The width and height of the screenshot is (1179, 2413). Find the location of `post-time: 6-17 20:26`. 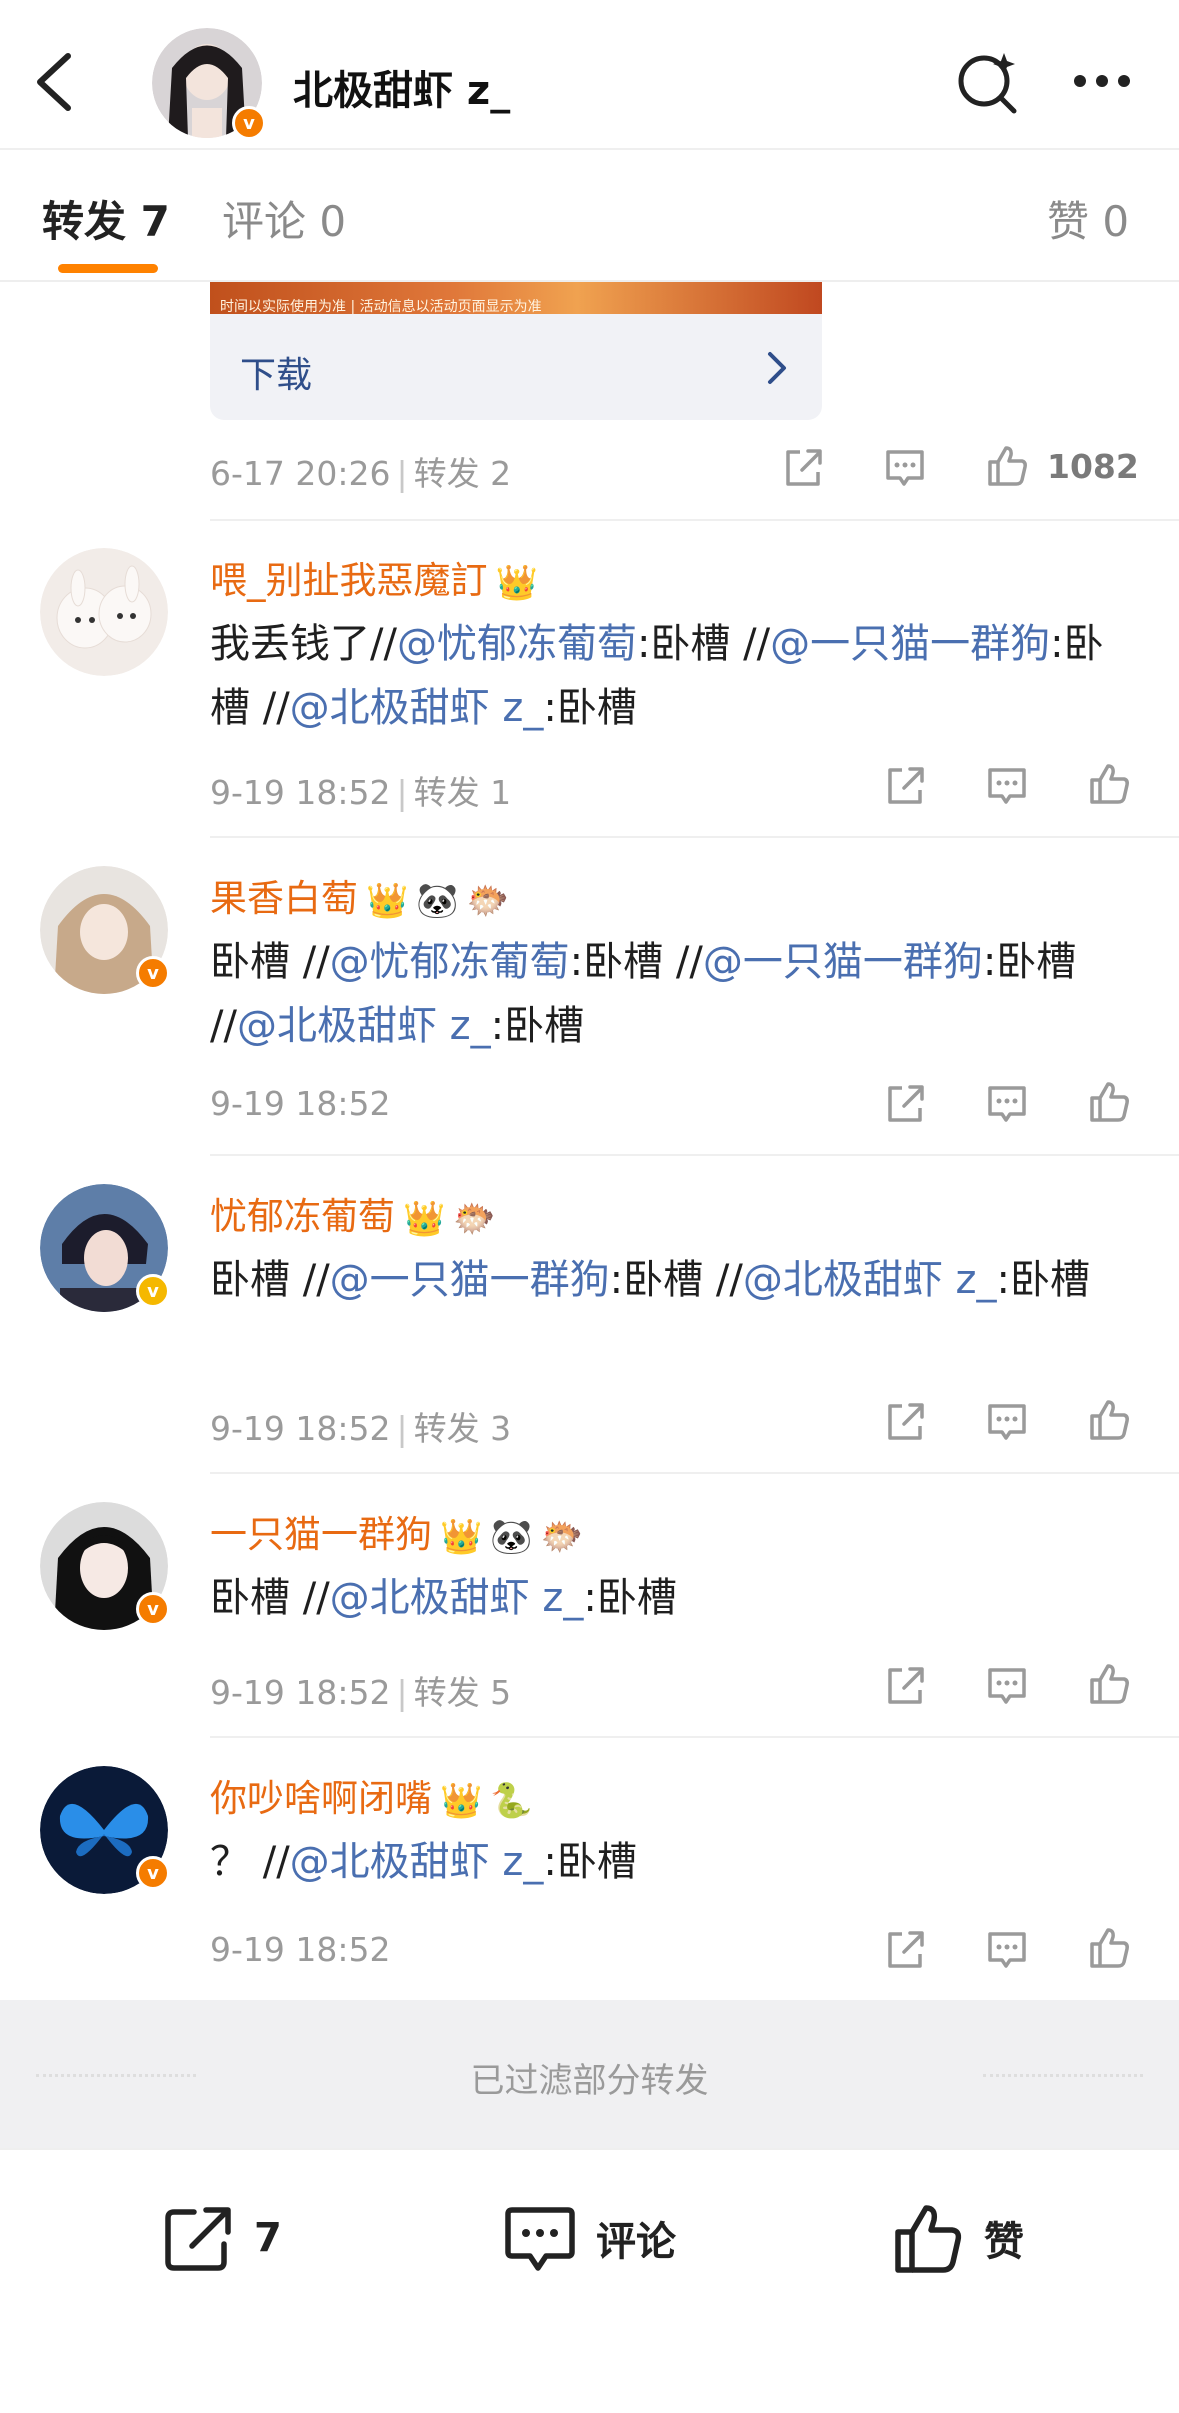

post-time: 6-17 20:26 is located at coordinates (300, 473).